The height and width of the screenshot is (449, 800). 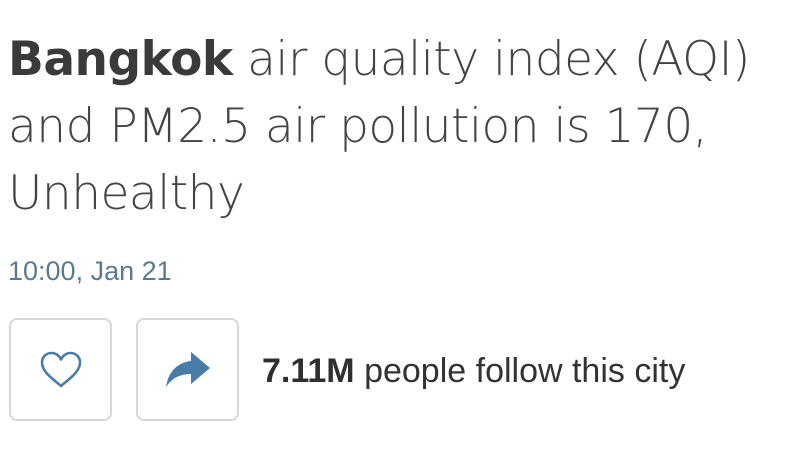 What do you see at coordinates (90, 271) in the screenshot?
I see `update-timestamp: 10:00, Jan 21` at bounding box center [90, 271].